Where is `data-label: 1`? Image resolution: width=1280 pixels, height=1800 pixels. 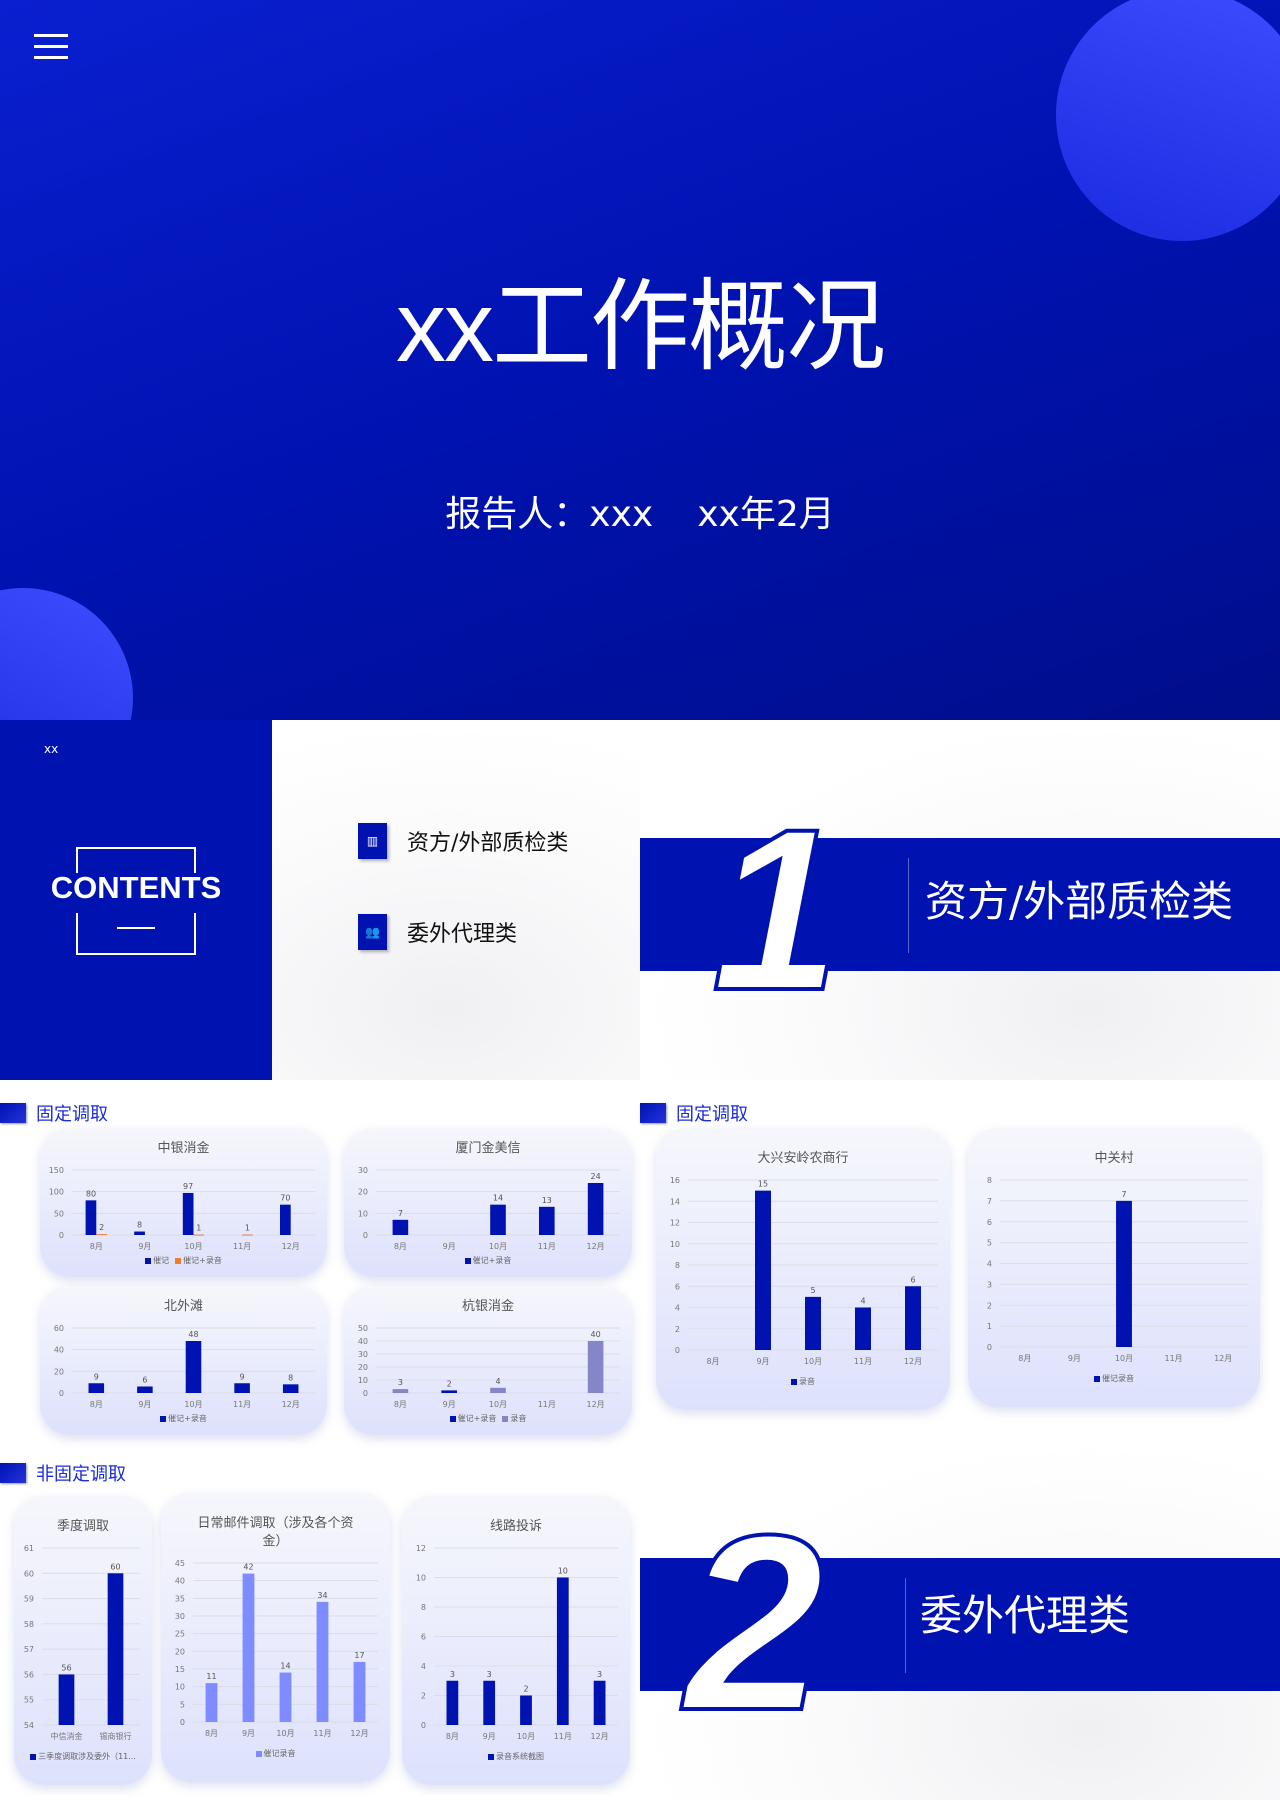 data-label: 1 is located at coordinates (247, 1228).